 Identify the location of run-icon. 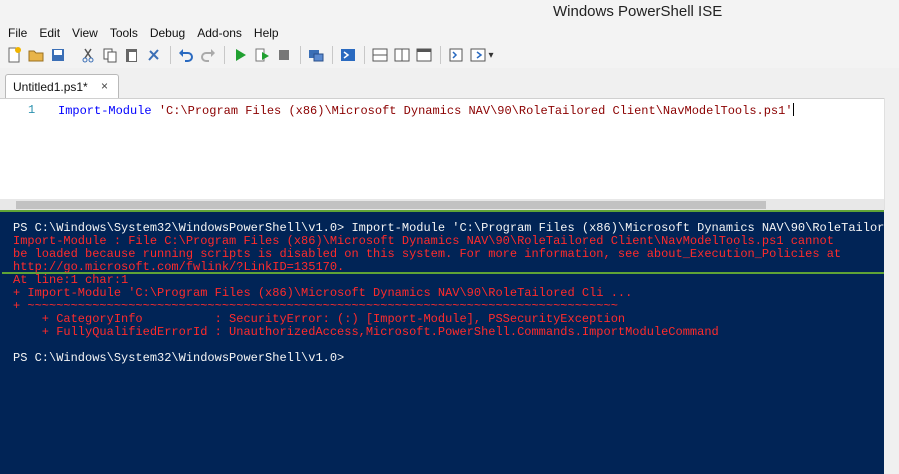
(240, 55).